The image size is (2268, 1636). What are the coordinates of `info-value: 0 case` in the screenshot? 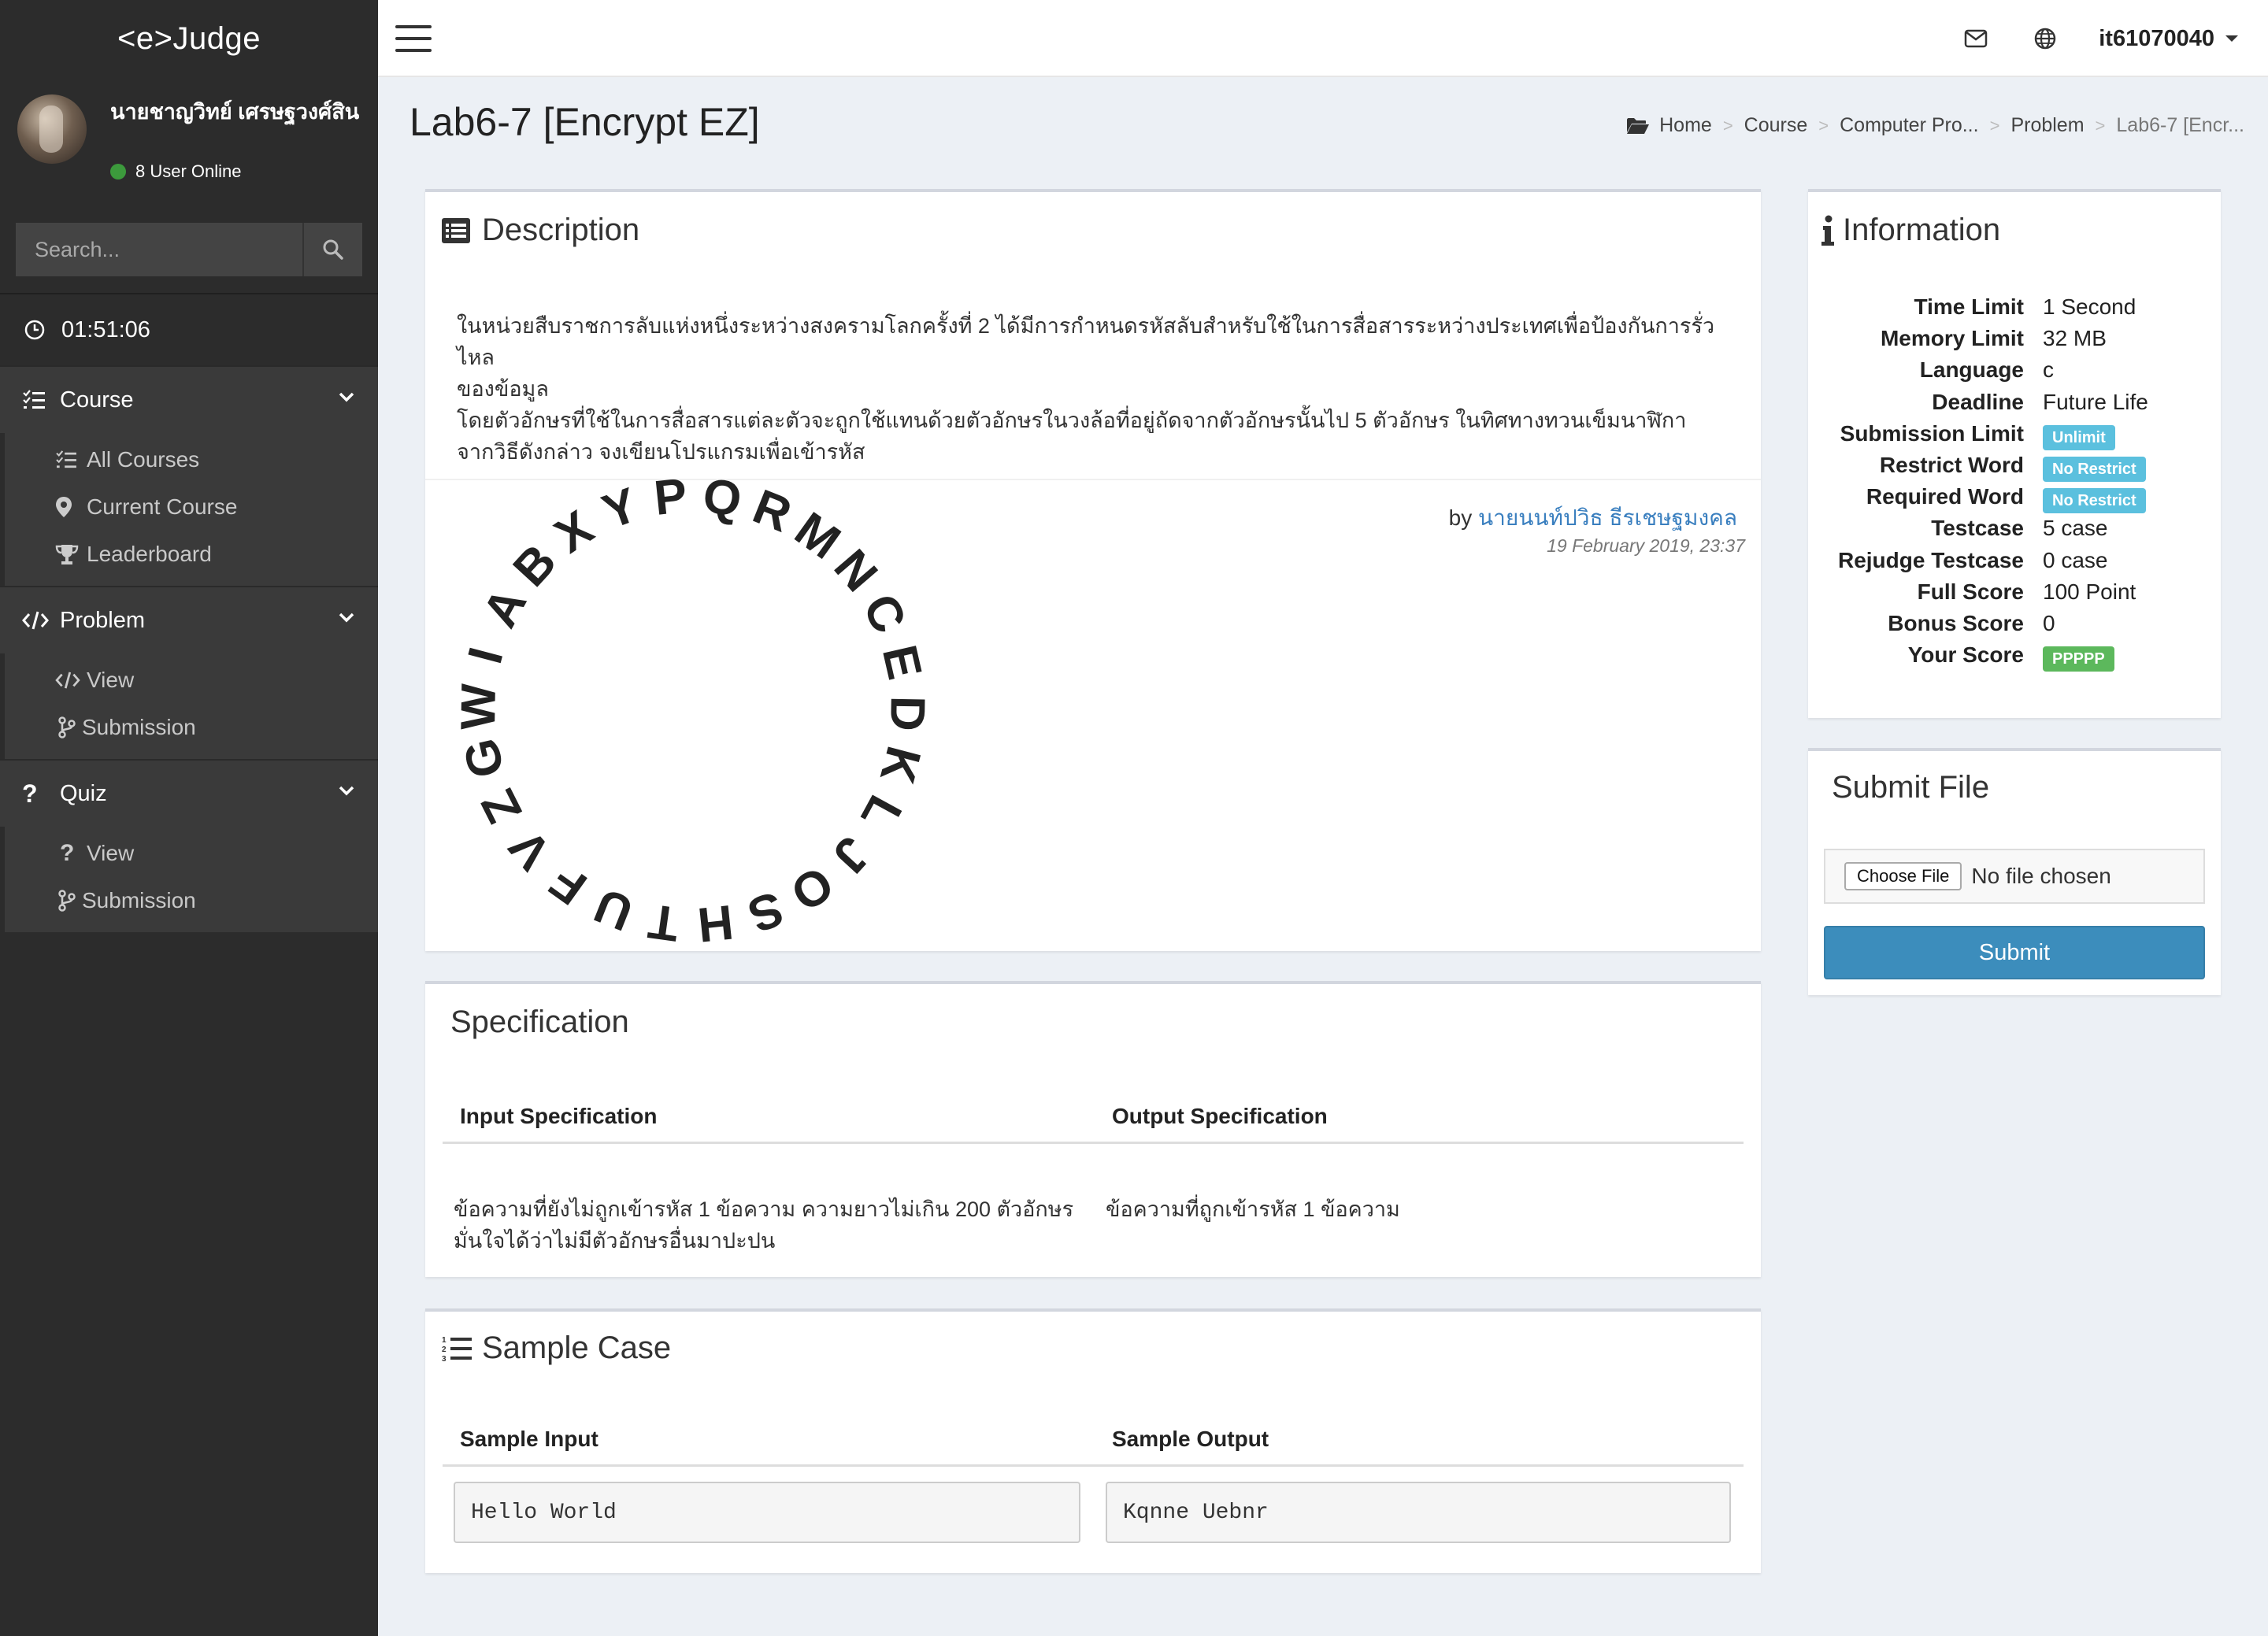 It's located at (2075, 559).